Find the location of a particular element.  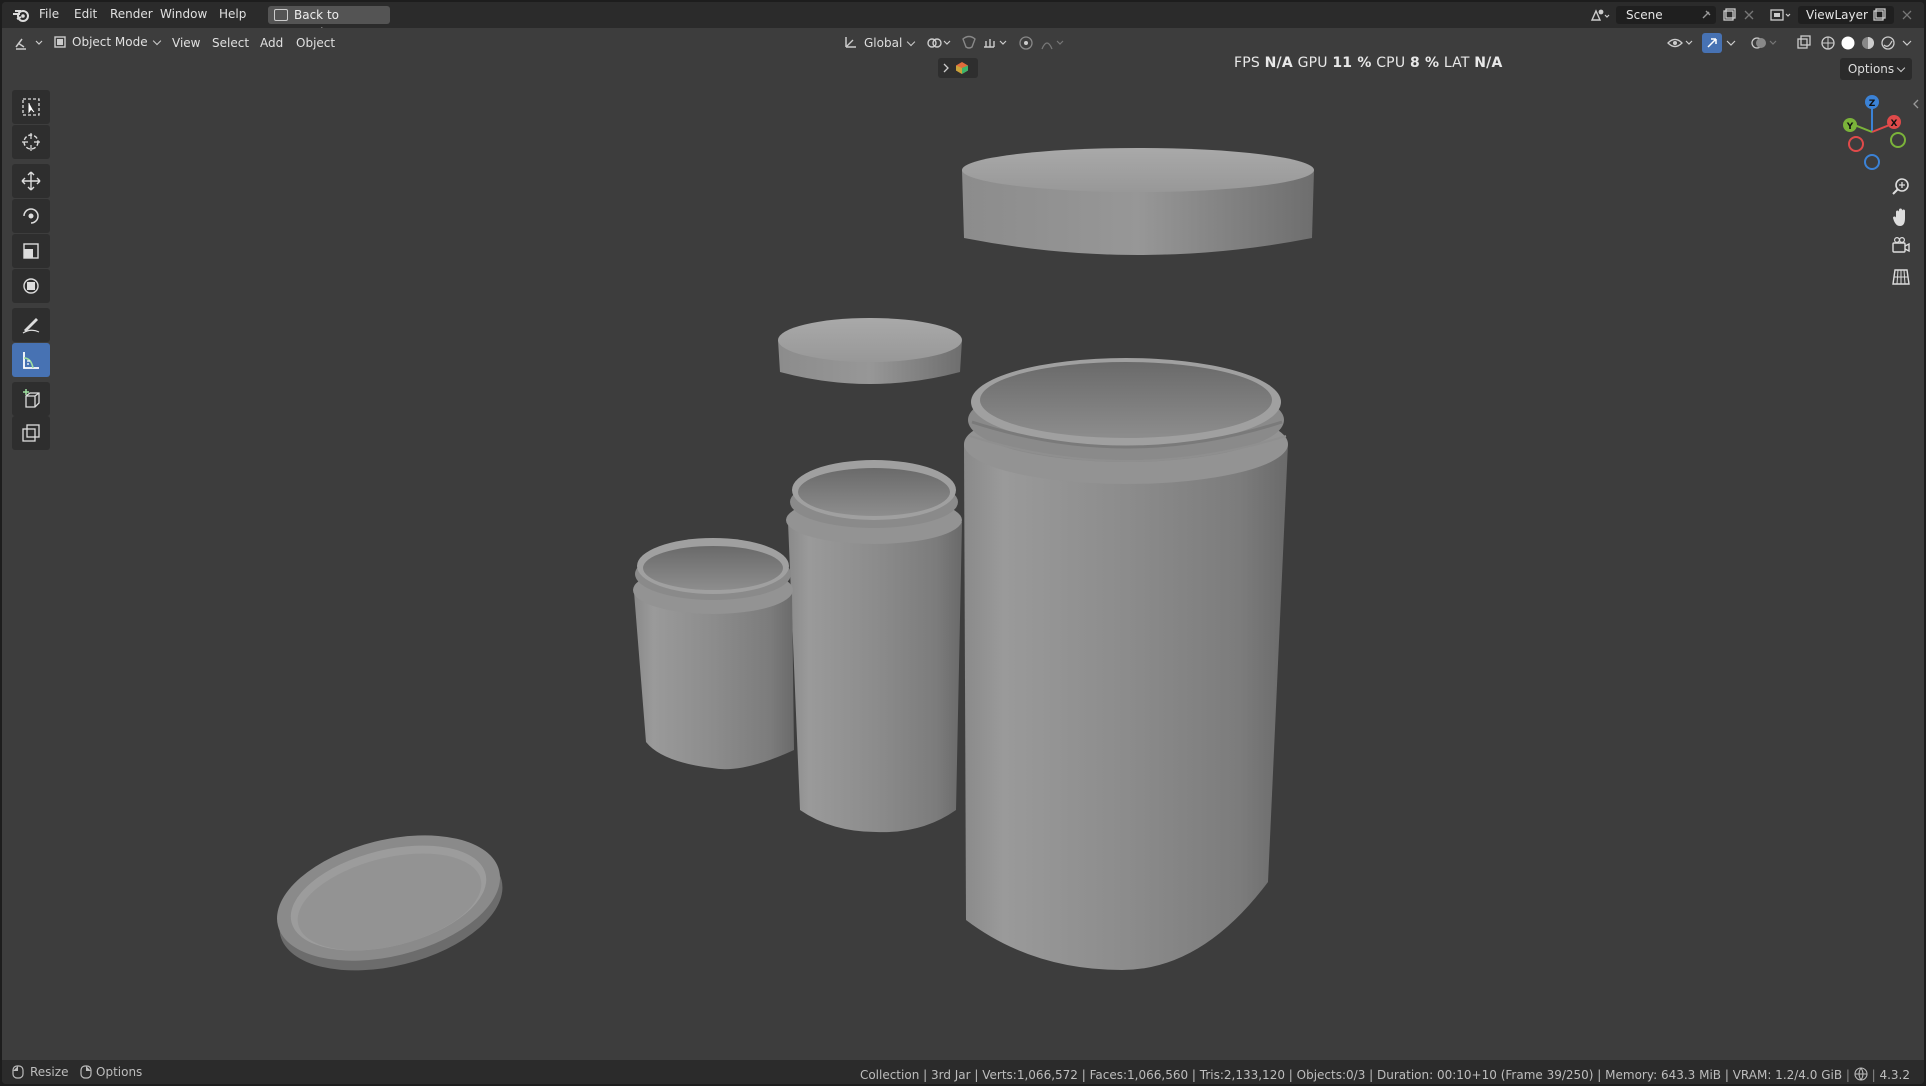

object-tool is located at coordinates (31, 433).